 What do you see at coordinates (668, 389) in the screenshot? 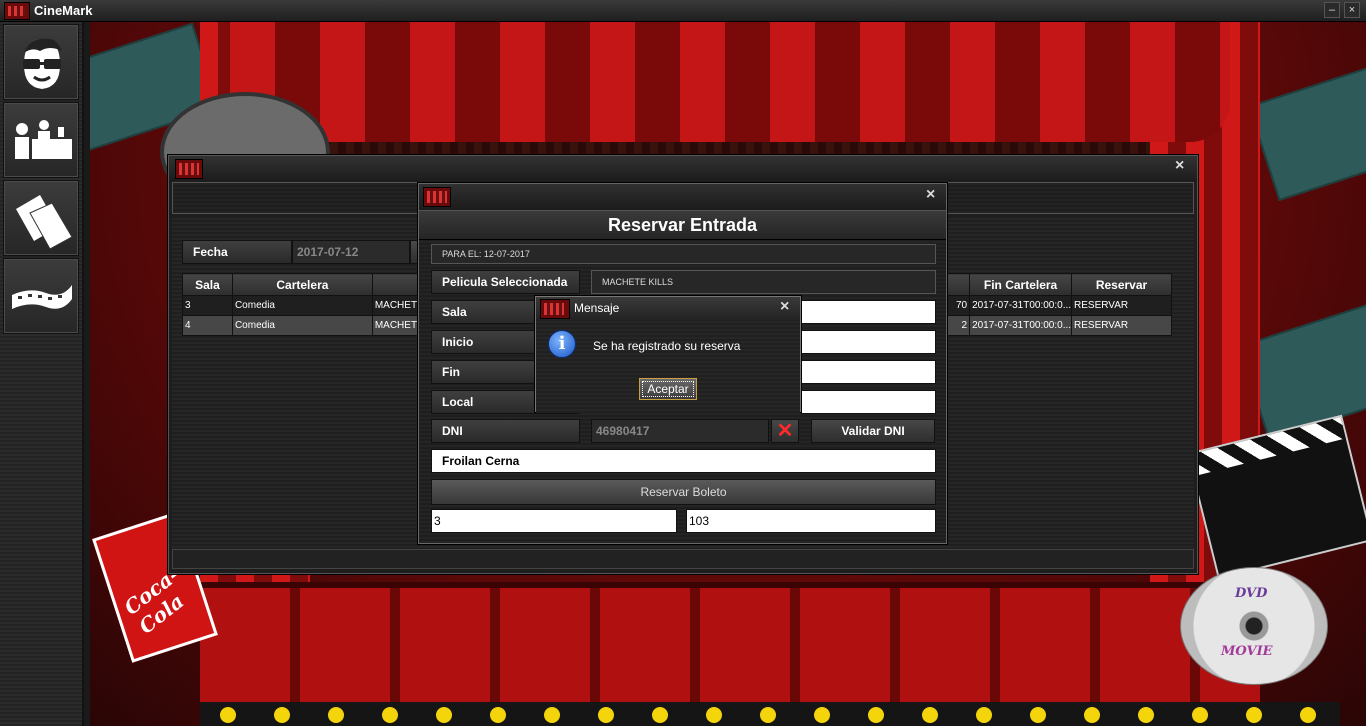
I see `aceptar-button: Aceptar` at bounding box center [668, 389].